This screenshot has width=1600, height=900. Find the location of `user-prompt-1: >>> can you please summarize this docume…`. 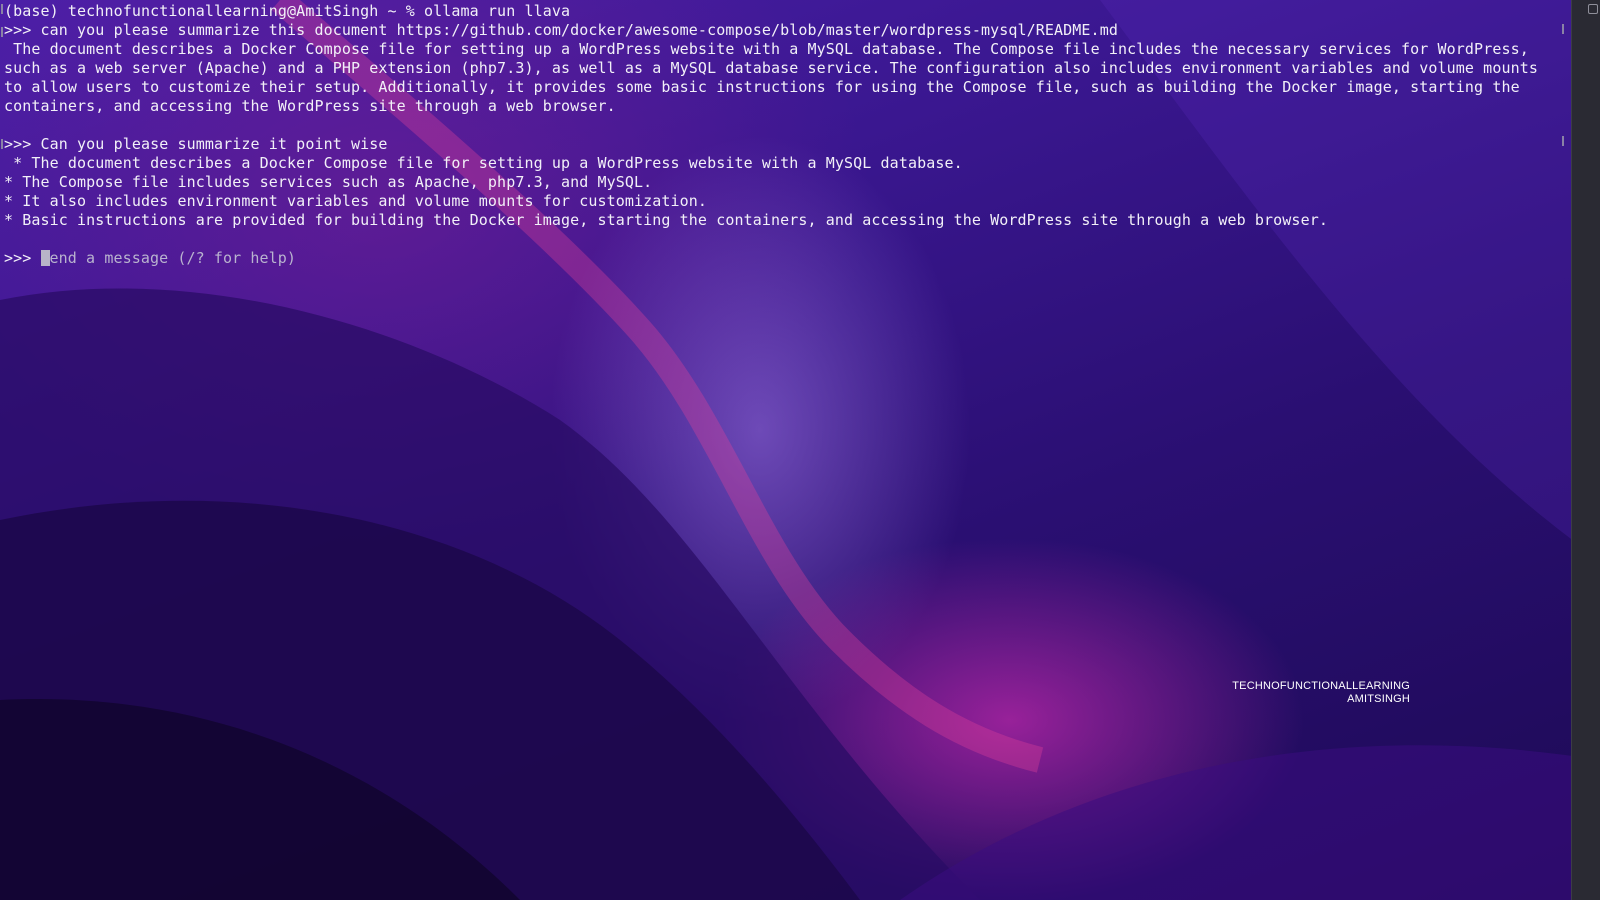

user-prompt-1: >>> can you please summarize this docume… is located at coordinates (561, 30).